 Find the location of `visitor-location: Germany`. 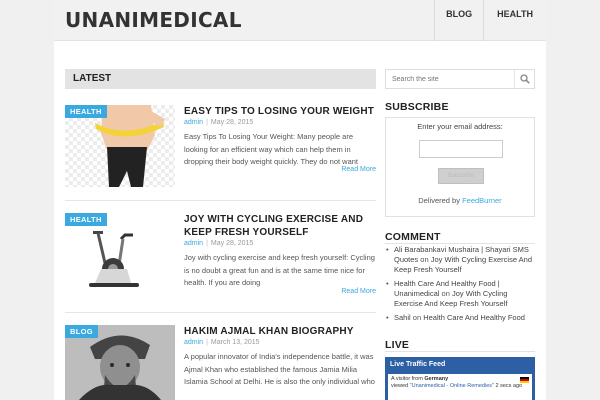

visitor-location: Germany is located at coordinates (436, 379).